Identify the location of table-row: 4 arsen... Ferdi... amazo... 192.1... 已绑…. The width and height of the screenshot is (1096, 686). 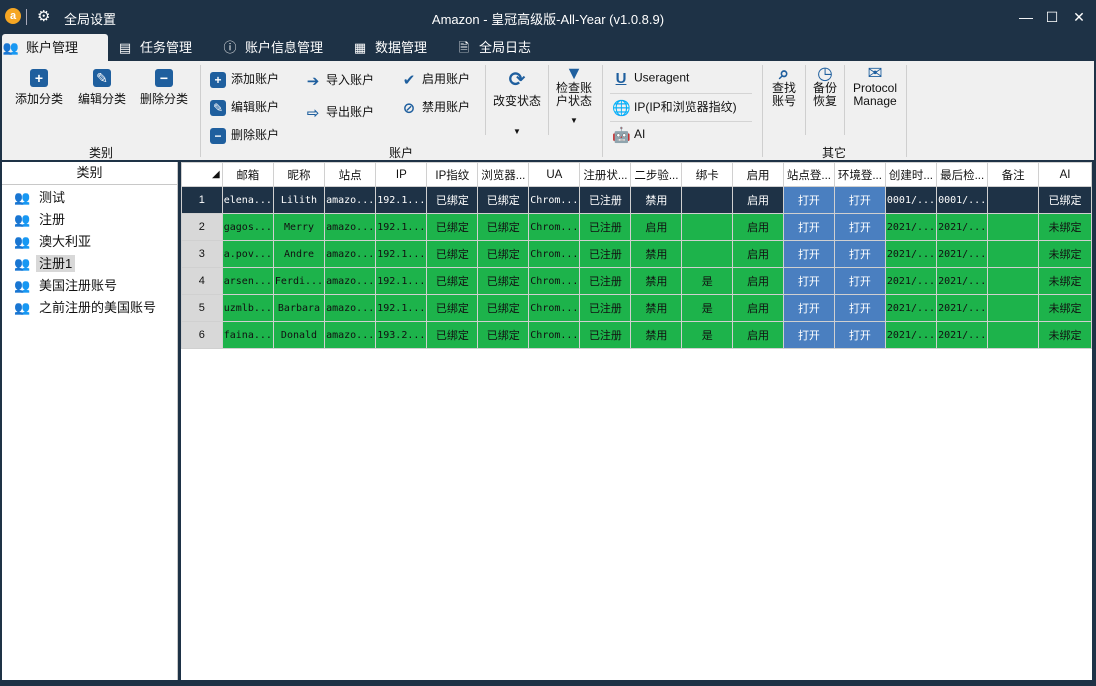
(636, 281).